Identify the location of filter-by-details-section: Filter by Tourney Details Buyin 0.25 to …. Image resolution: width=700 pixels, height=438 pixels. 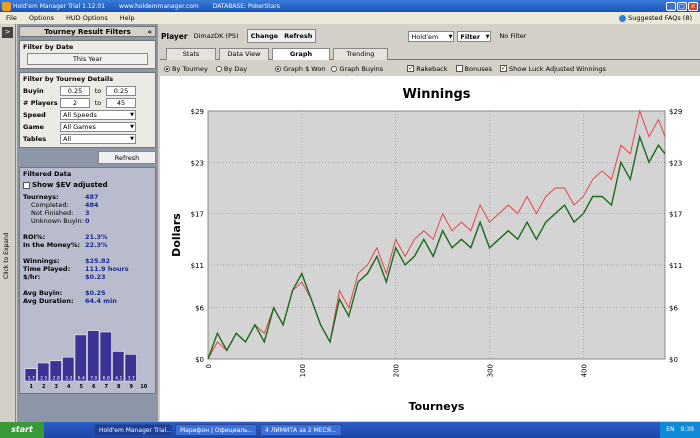
(87, 110).